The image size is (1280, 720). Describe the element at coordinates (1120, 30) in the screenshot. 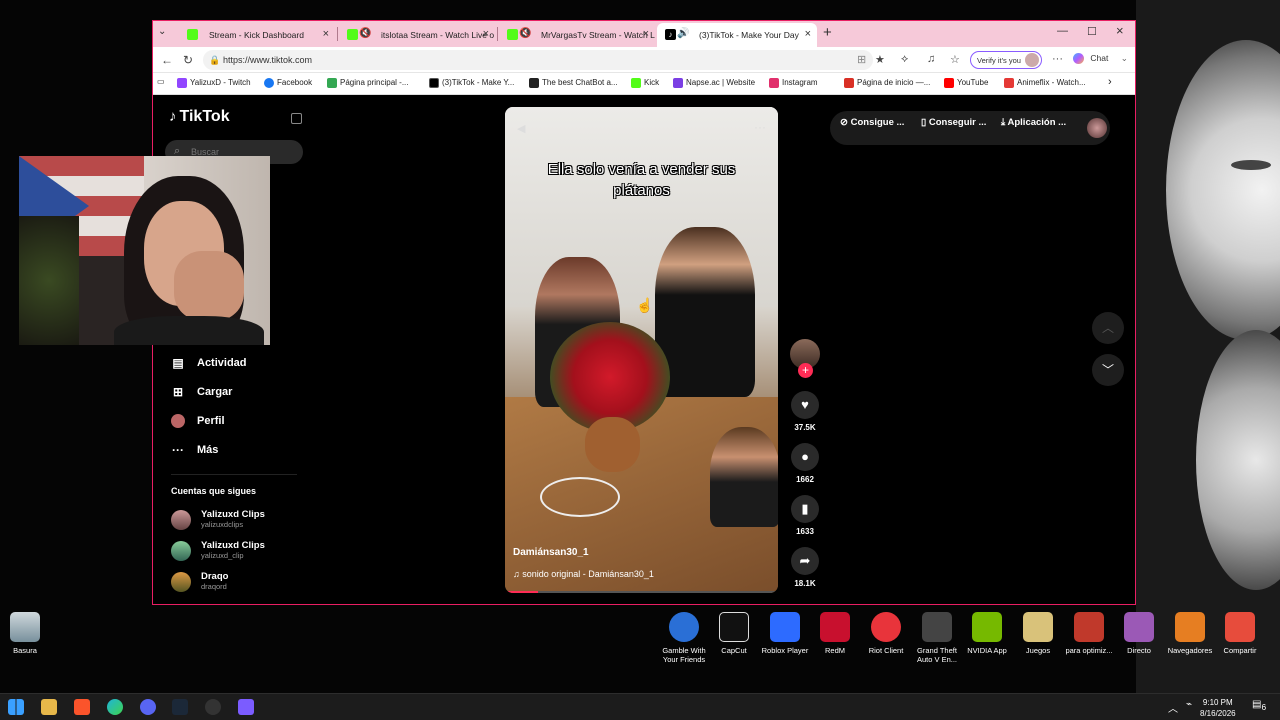

I see `close-window-button: ×` at that location.